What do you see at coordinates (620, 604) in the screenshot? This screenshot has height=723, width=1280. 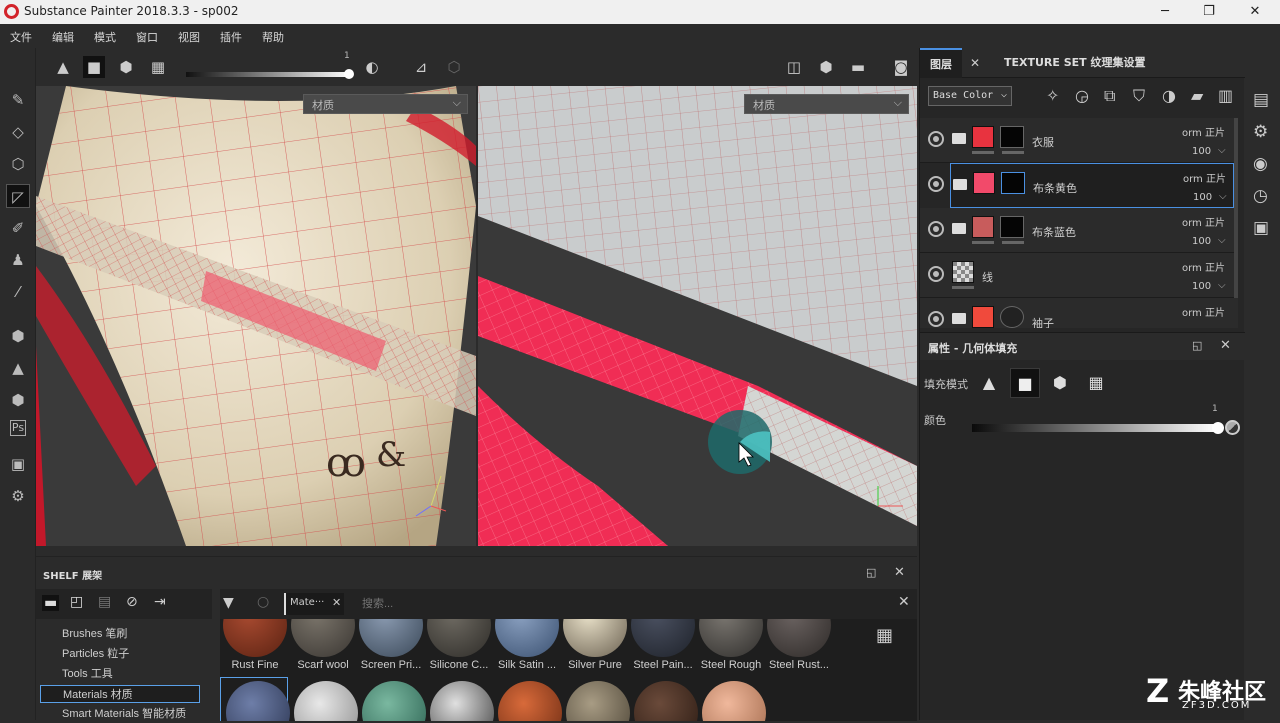 I see `shelf-search-input` at bounding box center [620, 604].